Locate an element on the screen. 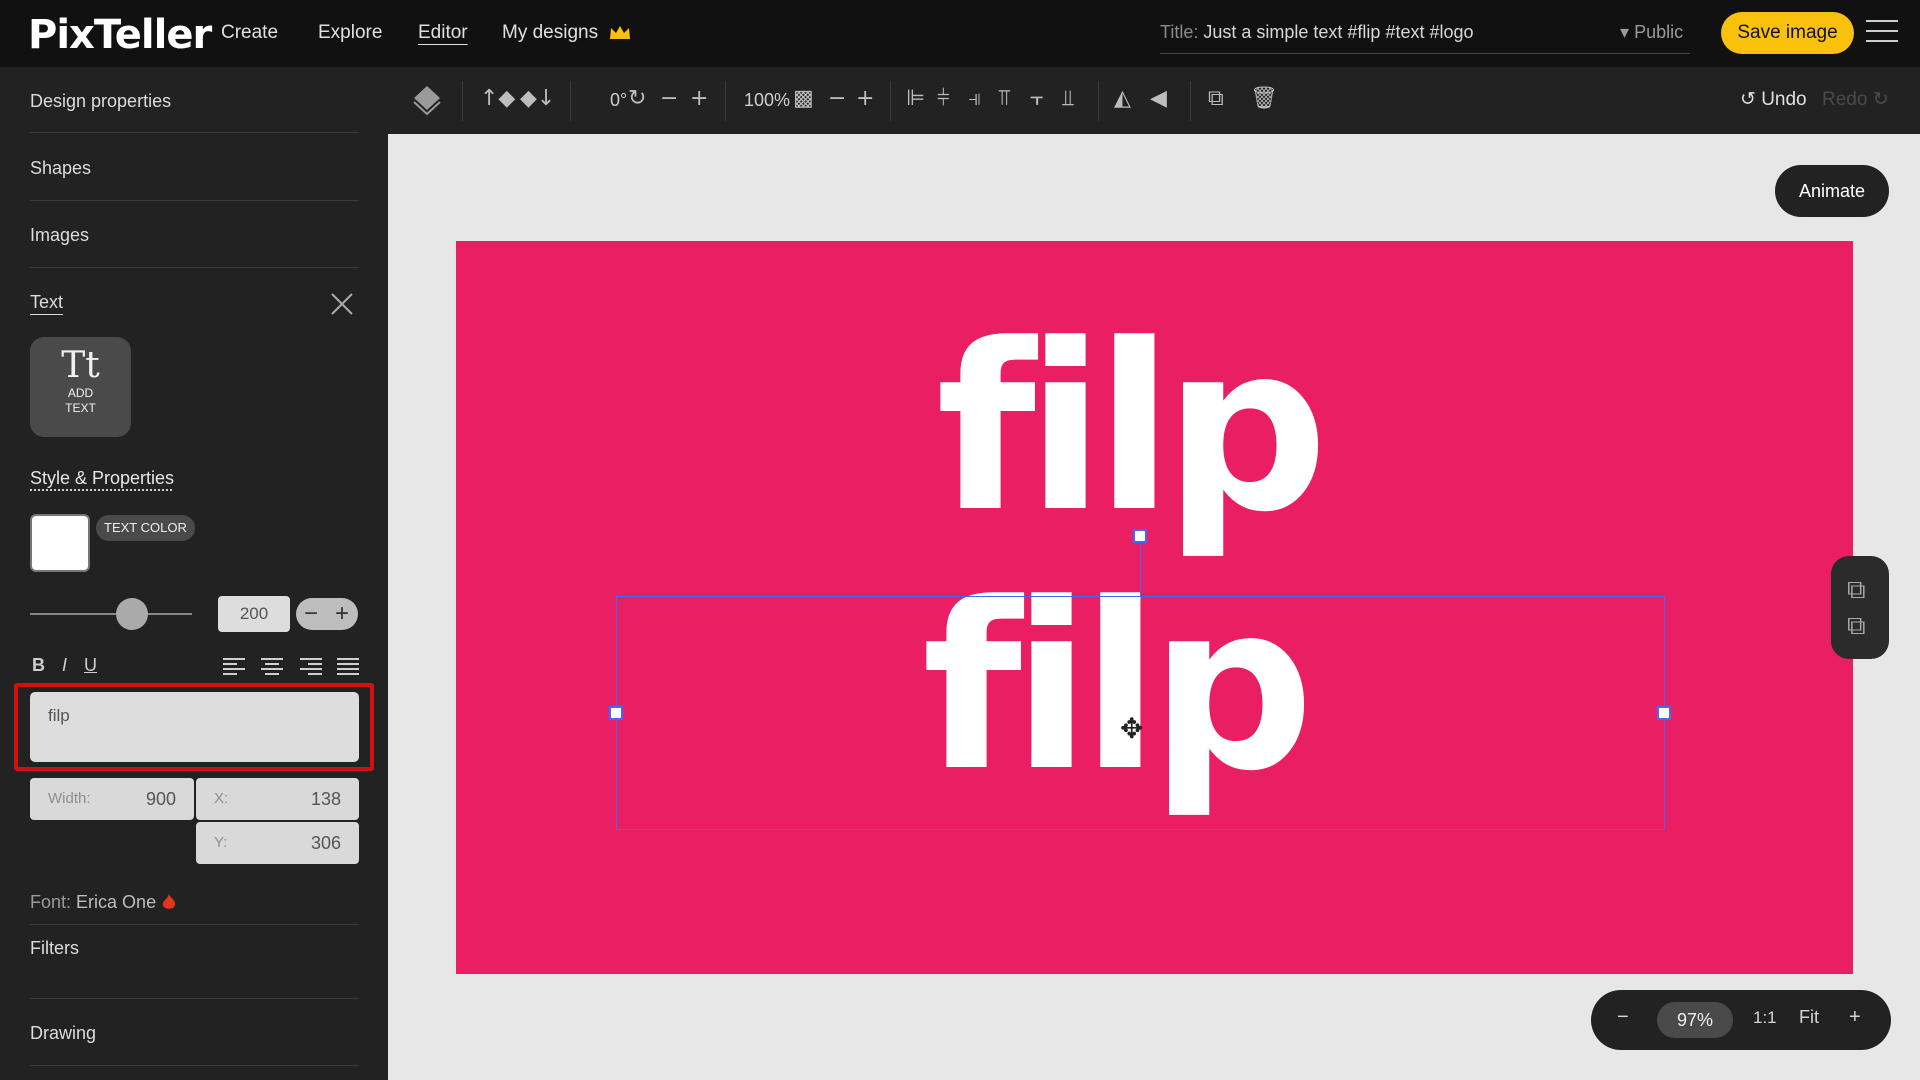  align-left-edge-icon: ⊫ is located at coordinates (915, 98).